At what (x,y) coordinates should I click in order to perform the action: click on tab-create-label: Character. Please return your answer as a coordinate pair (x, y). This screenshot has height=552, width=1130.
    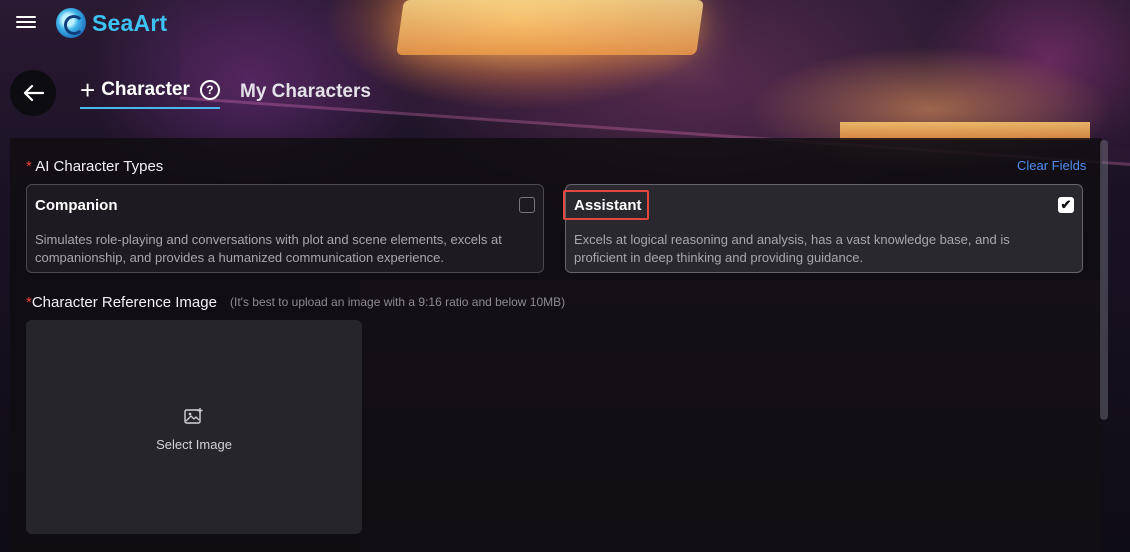
    Looking at the image, I should click on (145, 89).